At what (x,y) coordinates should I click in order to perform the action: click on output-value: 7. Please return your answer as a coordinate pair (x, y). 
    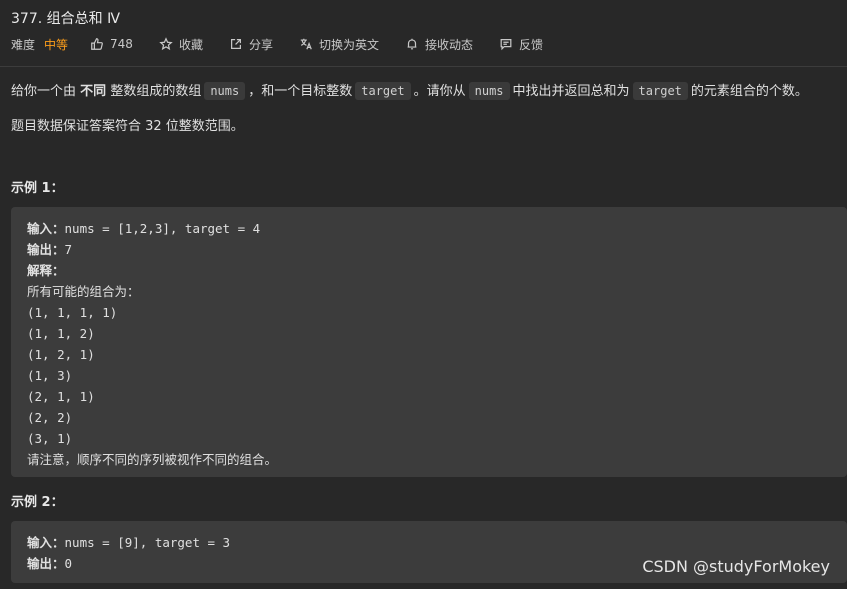
    Looking at the image, I should click on (68, 249).